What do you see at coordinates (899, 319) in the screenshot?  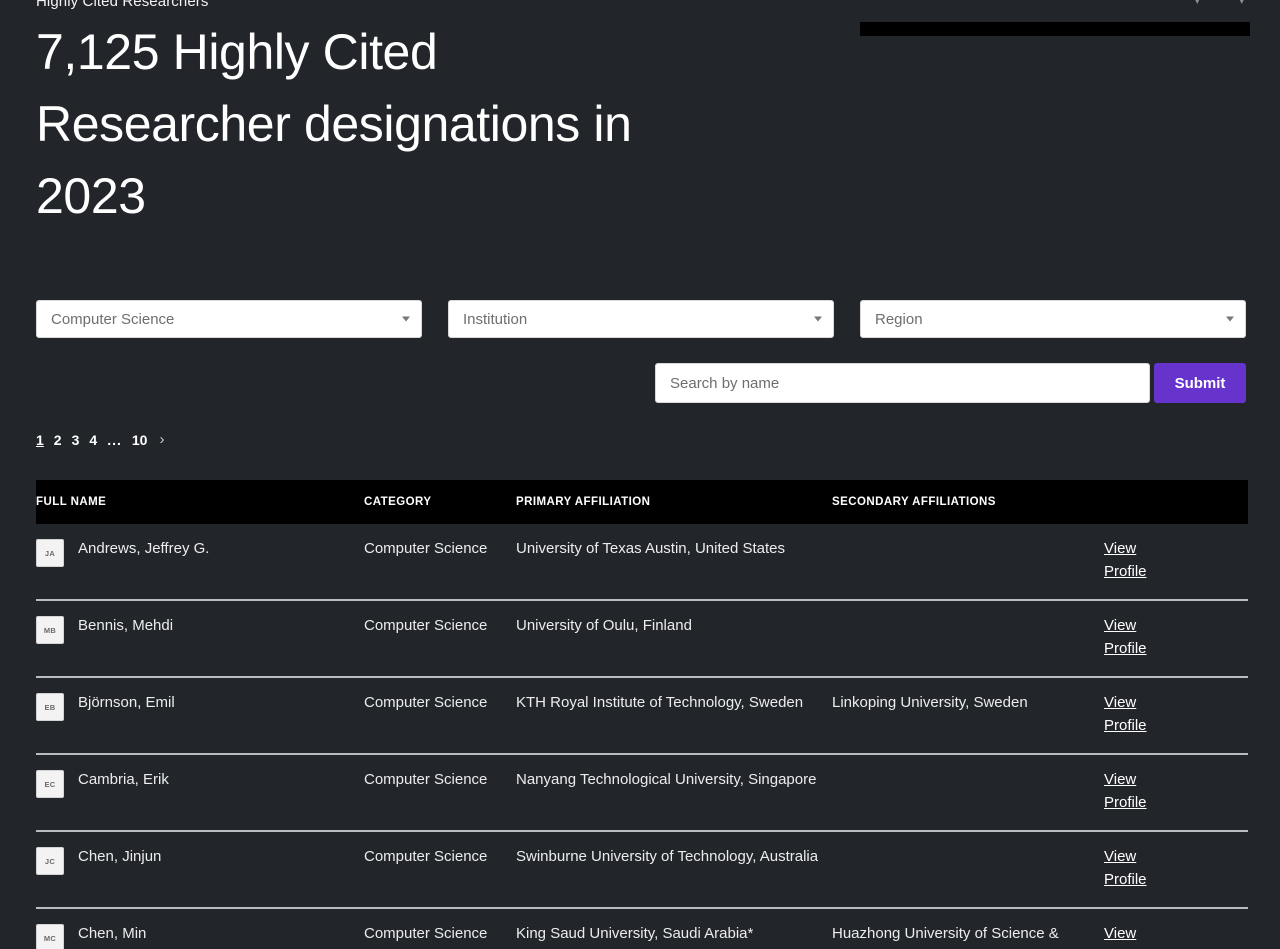 I see `region-select-value: Region` at bounding box center [899, 319].